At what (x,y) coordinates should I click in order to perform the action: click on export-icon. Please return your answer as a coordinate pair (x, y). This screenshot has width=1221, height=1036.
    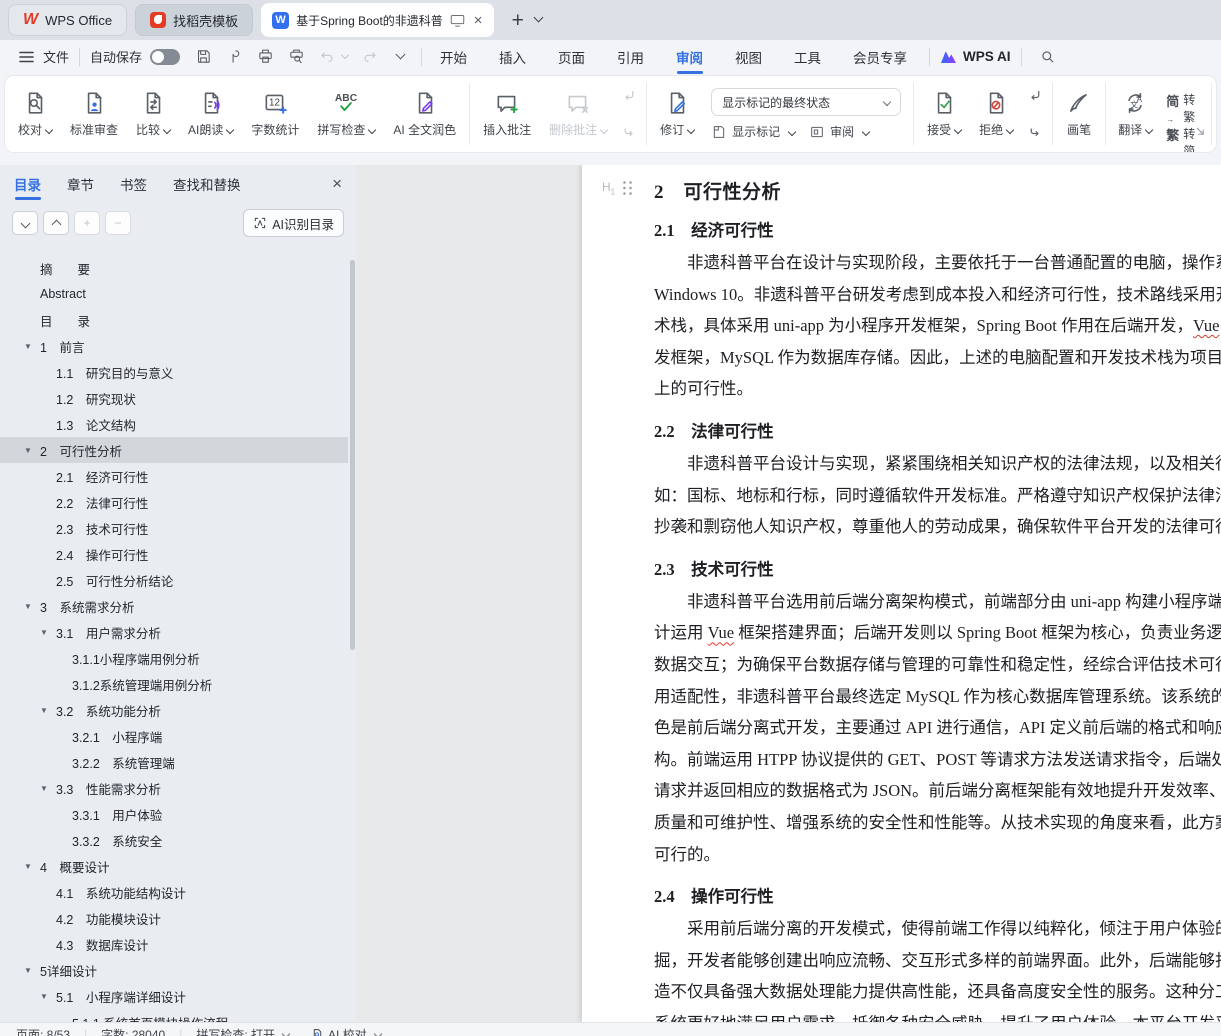
    Looking at the image, I should click on (234, 56).